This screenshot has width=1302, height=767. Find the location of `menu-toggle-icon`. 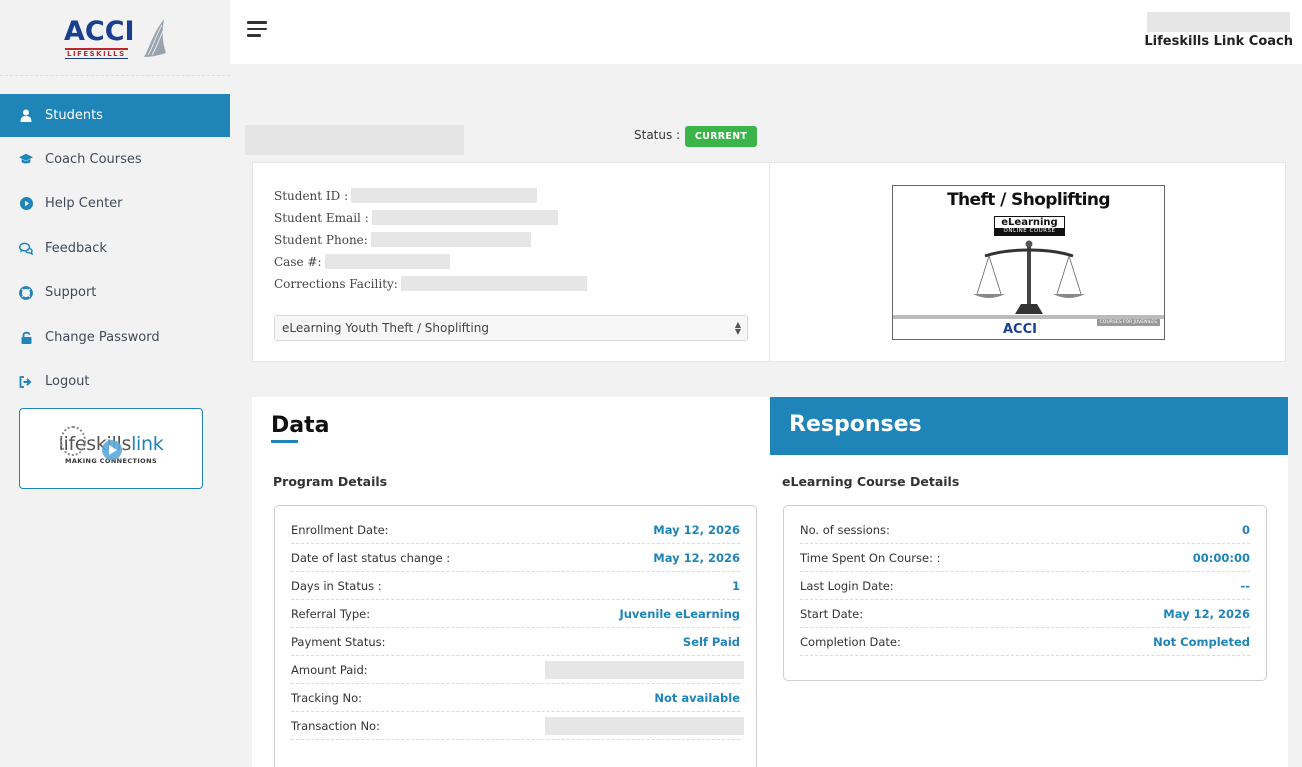

menu-toggle-icon is located at coordinates (257, 29).